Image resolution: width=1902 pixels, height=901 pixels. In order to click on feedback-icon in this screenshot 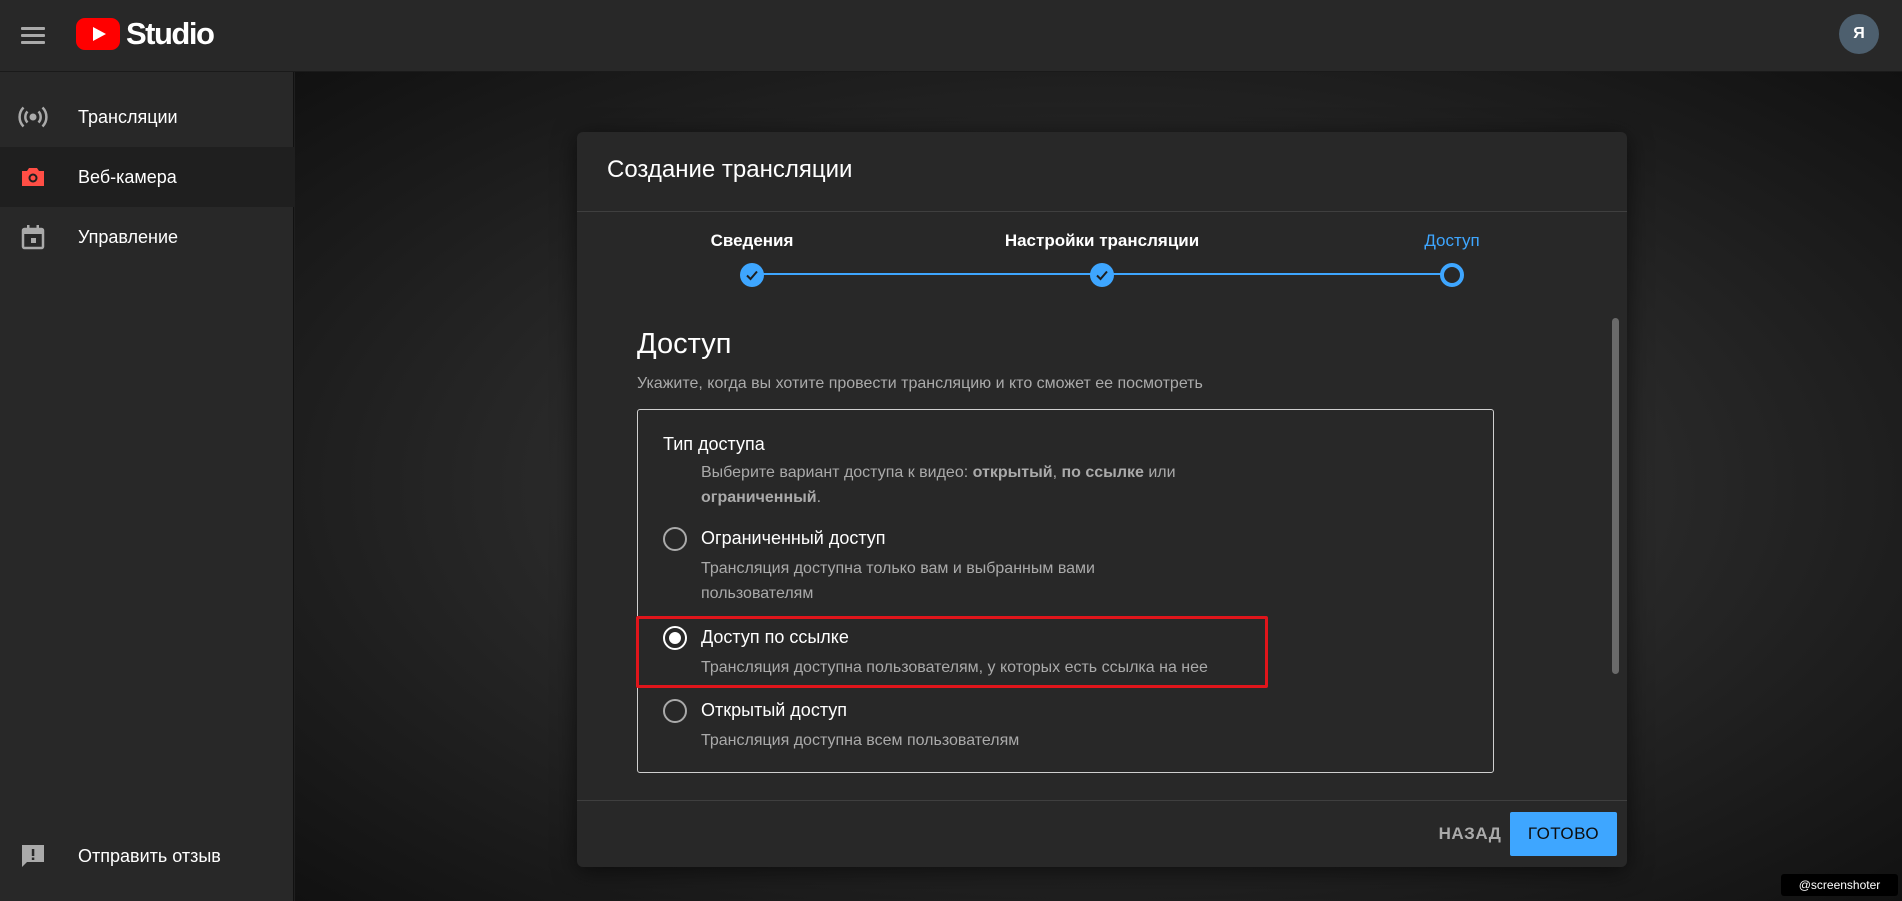, I will do `click(33, 856)`.